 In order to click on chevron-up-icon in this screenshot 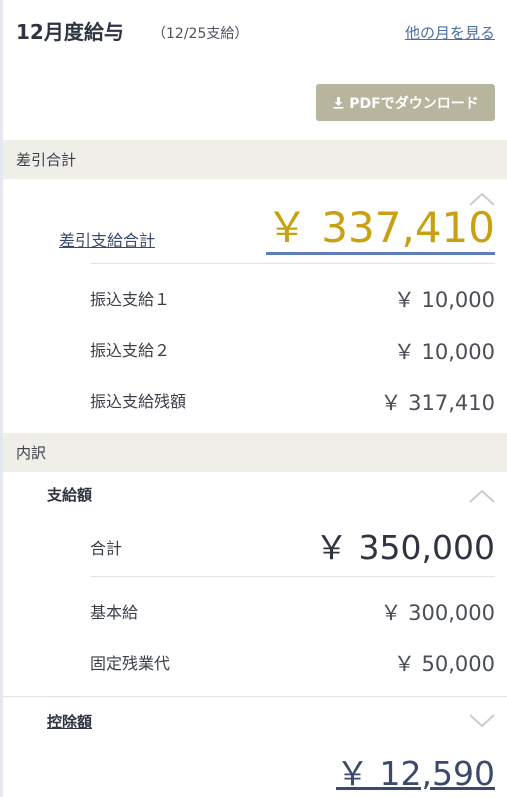, I will do `click(482, 496)`.